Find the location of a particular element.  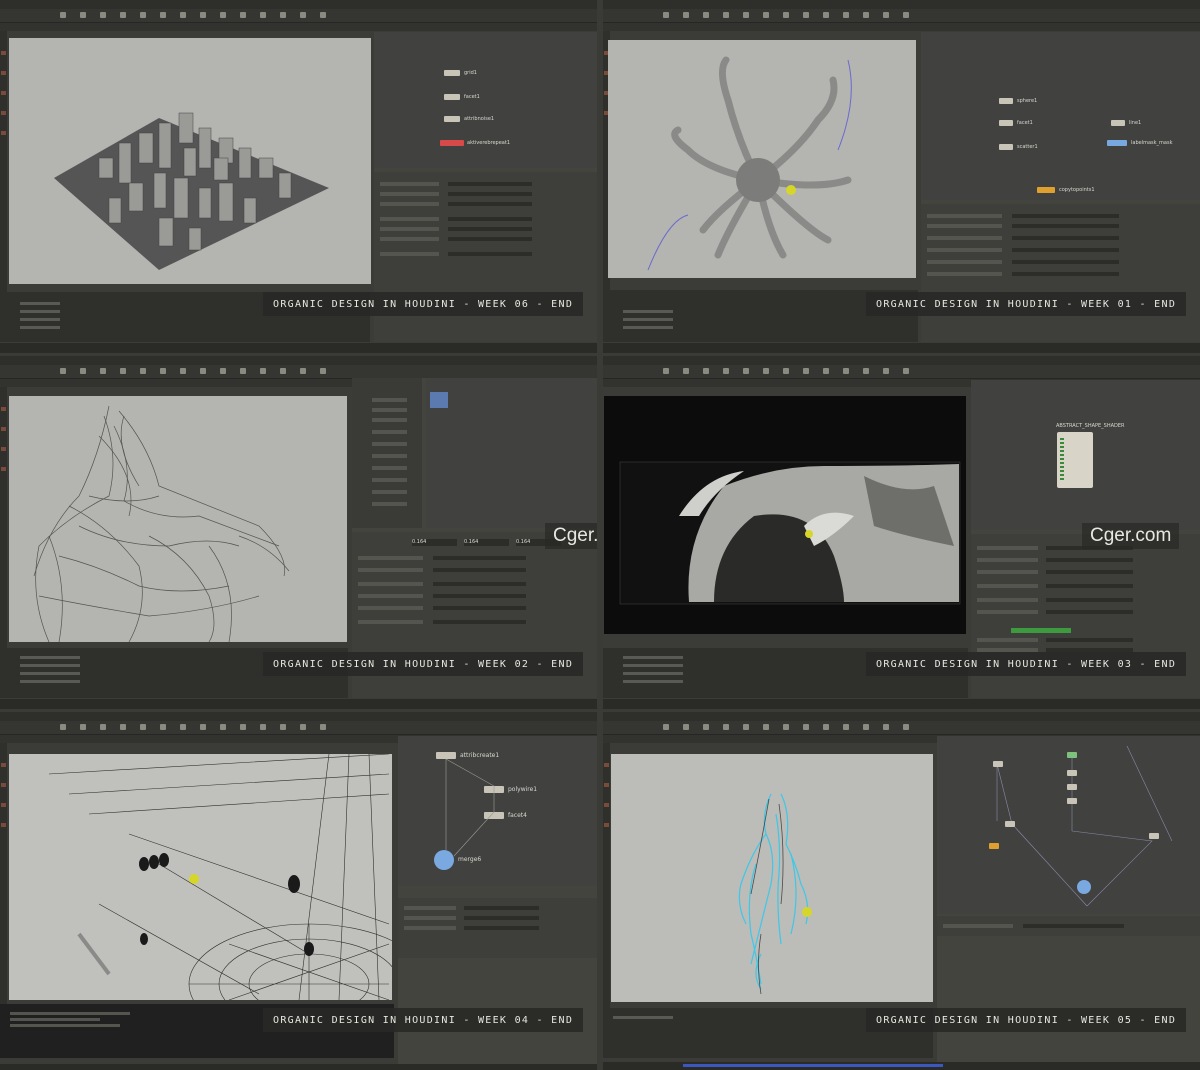

highlight-field is located at coordinates (1041, 630).